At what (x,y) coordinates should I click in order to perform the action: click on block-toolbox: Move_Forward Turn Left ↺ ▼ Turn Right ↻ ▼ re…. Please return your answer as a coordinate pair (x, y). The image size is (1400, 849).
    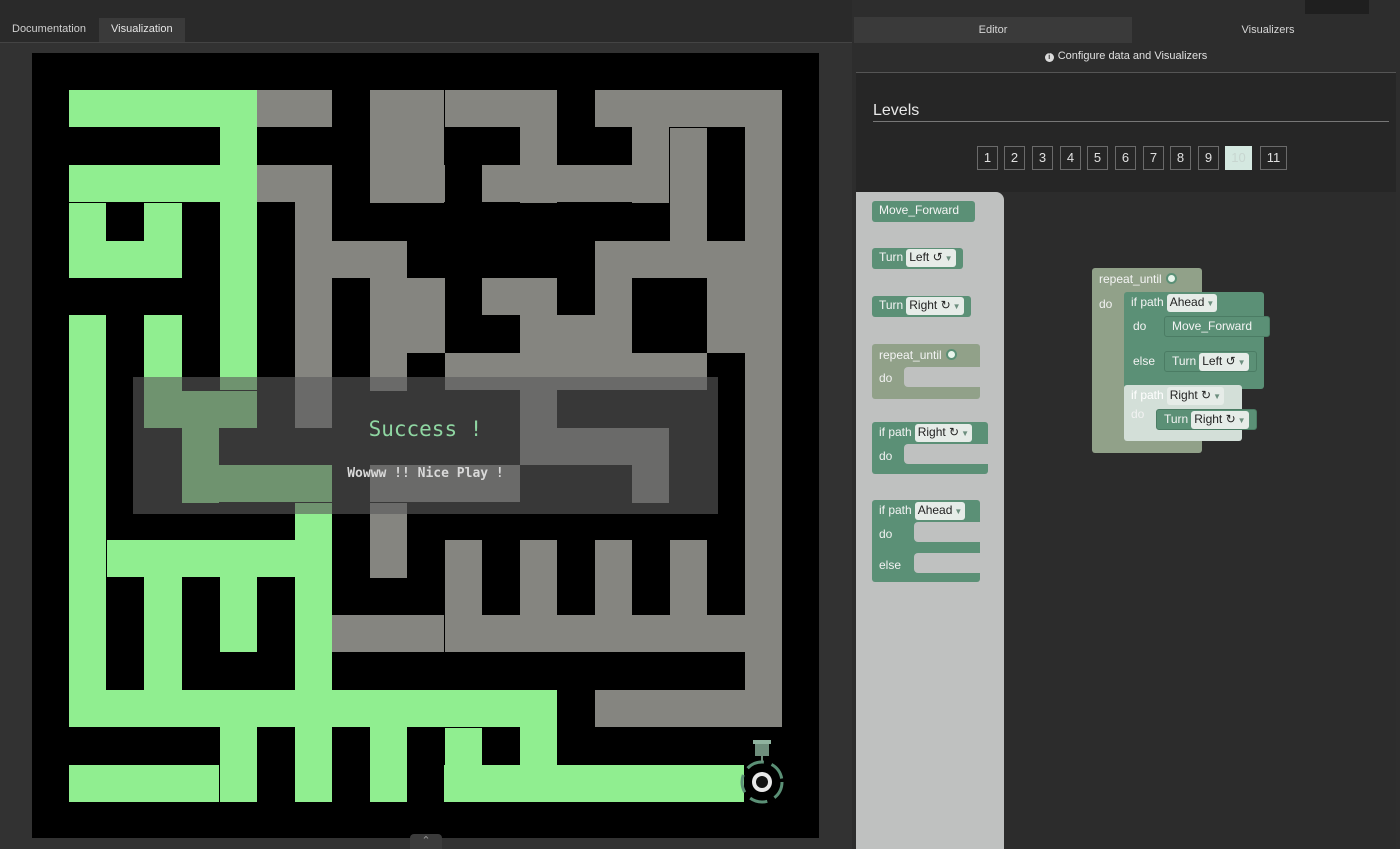
    Looking at the image, I should click on (930, 520).